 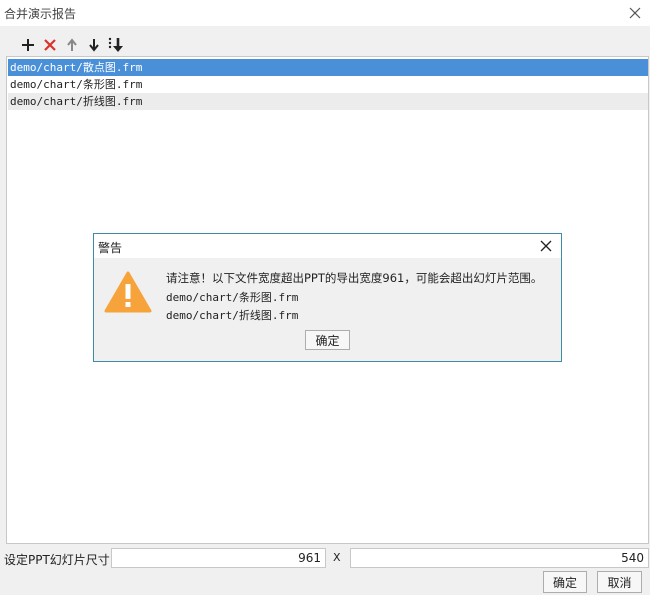 What do you see at coordinates (328, 67) in the screenshot?
I see `list-item: demo/chart/散点图.frm` at bounding box center [328, 67].